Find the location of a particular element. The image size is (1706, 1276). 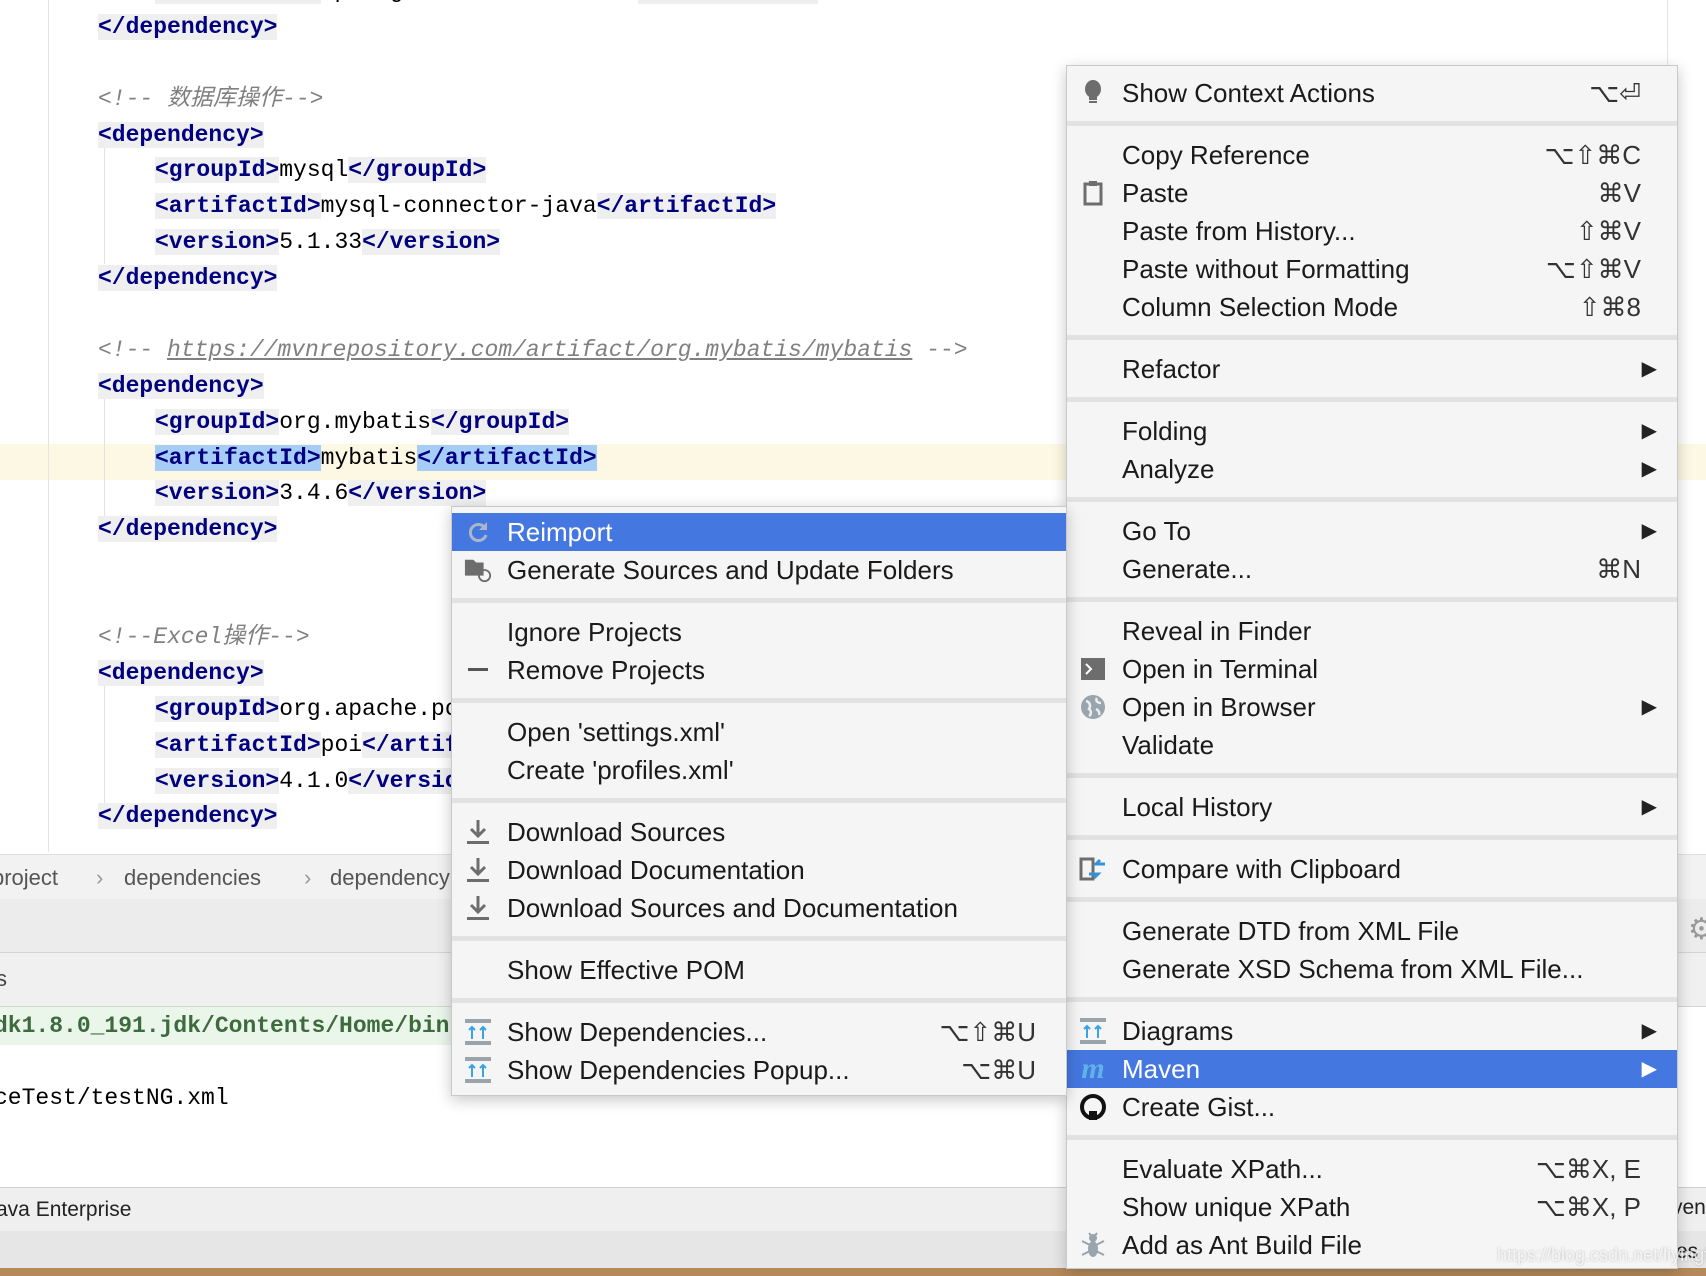

menu-item-label: Reveal in Finder is located at coordinates (1217, 631).